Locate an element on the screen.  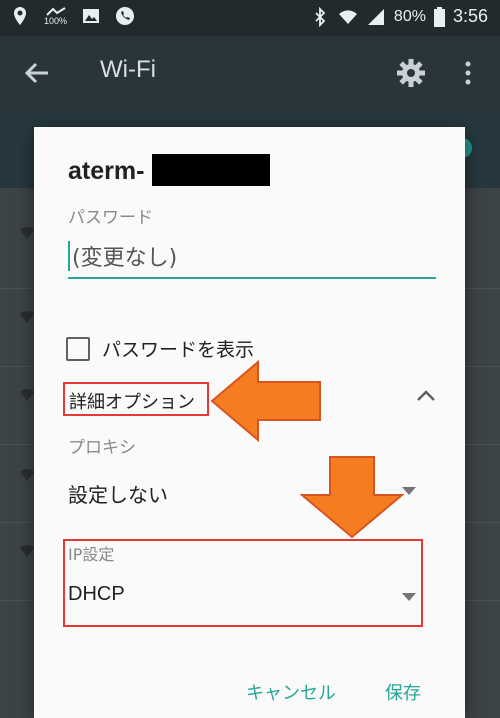
annotation-arrow-left is located at coordinates (265, 401).